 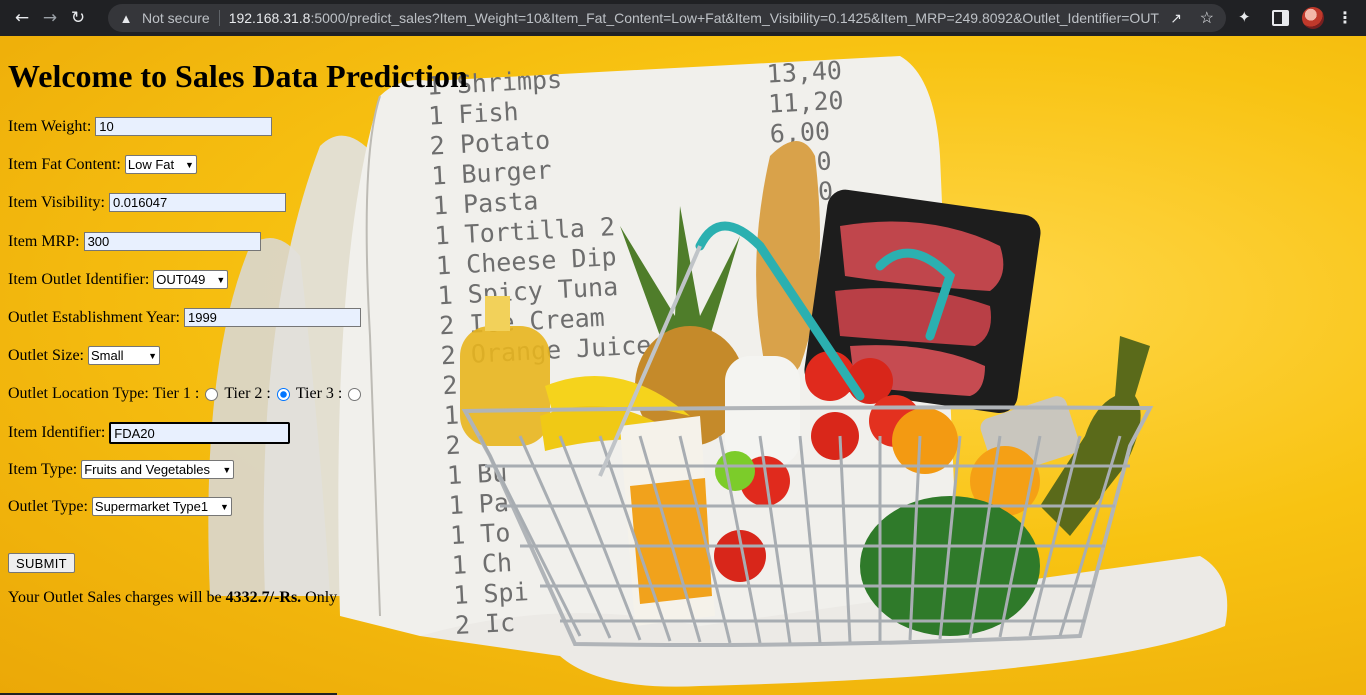 What do you see at coordinates (485, 624) in the screenshot?
I see `receipt-line: 2 Ic` at bounding box center [485, 624].